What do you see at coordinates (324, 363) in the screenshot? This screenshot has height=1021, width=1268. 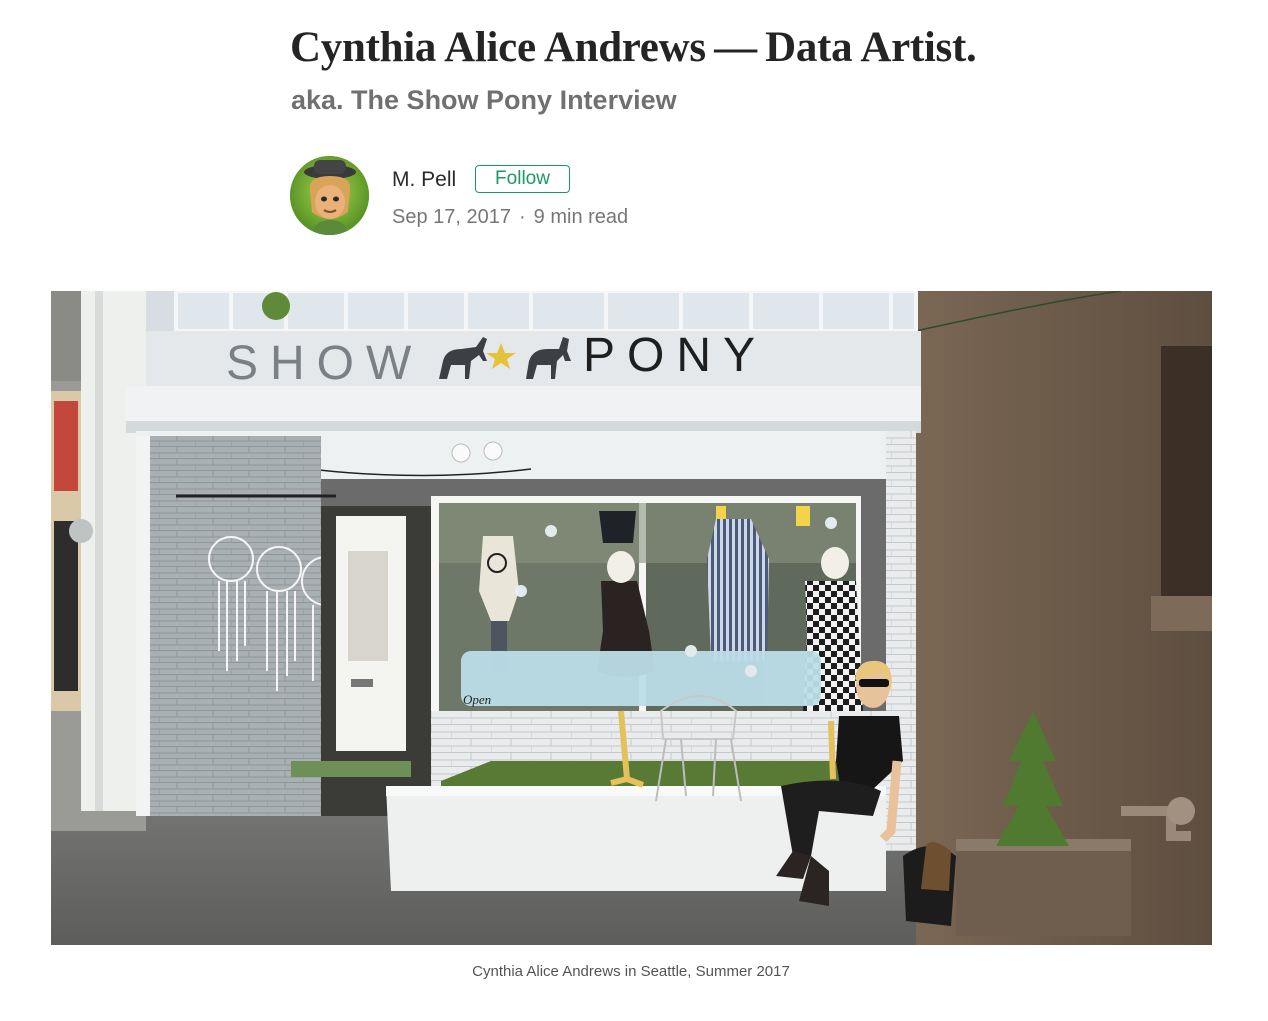 I see `sign-text-show: SHOW` at bounding box center [324, 363].